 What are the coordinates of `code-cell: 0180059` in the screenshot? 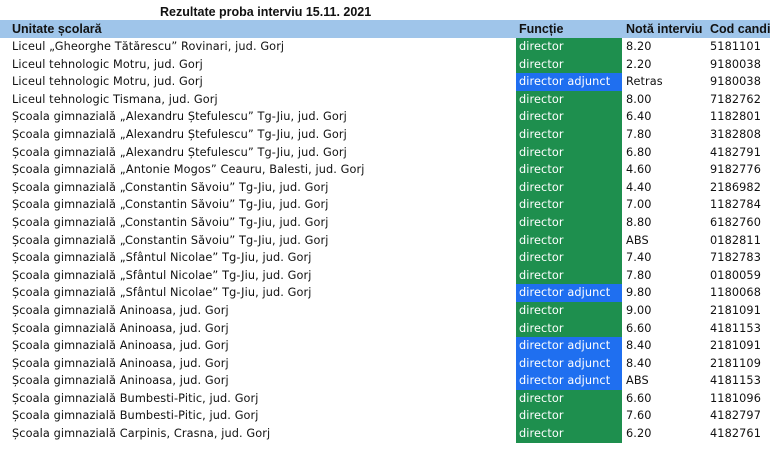 It's located at (736, 275).